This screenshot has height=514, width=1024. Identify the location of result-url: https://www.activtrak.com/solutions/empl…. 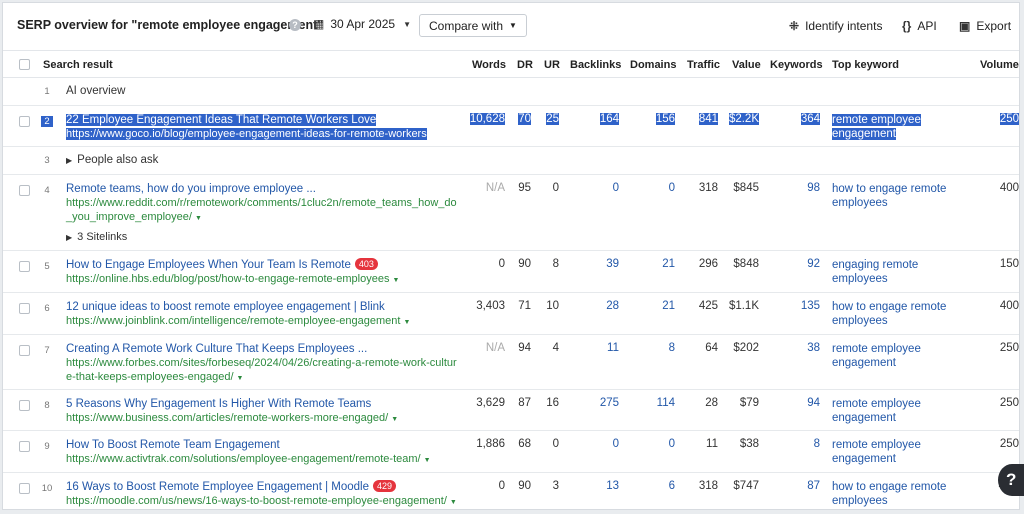
(243, 459).